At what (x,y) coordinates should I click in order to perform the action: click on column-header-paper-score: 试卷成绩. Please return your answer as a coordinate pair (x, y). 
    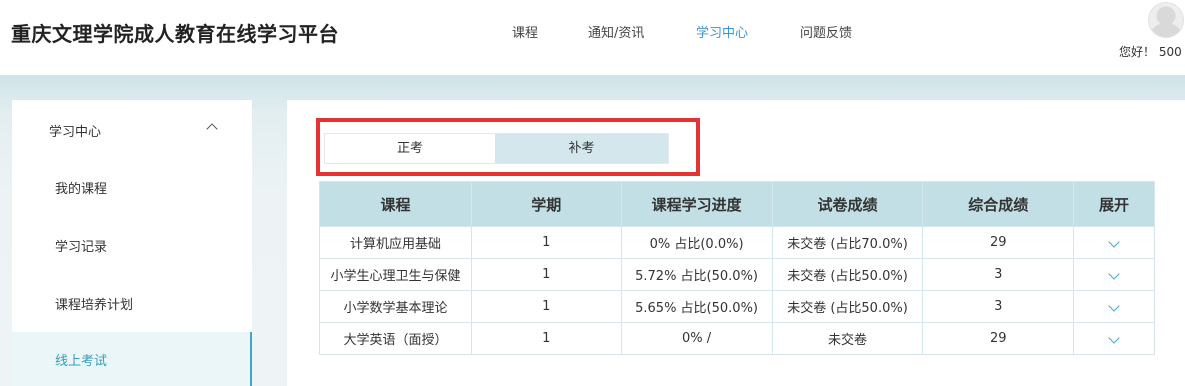
    Looking at the image, I should click on (847, 204).